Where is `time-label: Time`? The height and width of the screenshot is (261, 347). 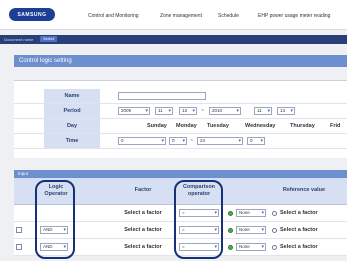
time-label: Time is located at coordinates (72, 141).